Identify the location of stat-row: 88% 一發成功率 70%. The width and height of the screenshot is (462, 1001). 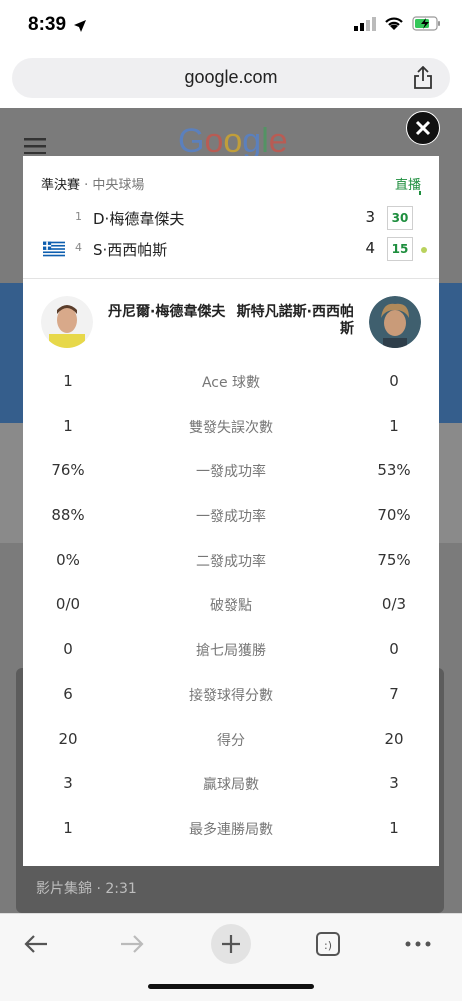
(231, 515).